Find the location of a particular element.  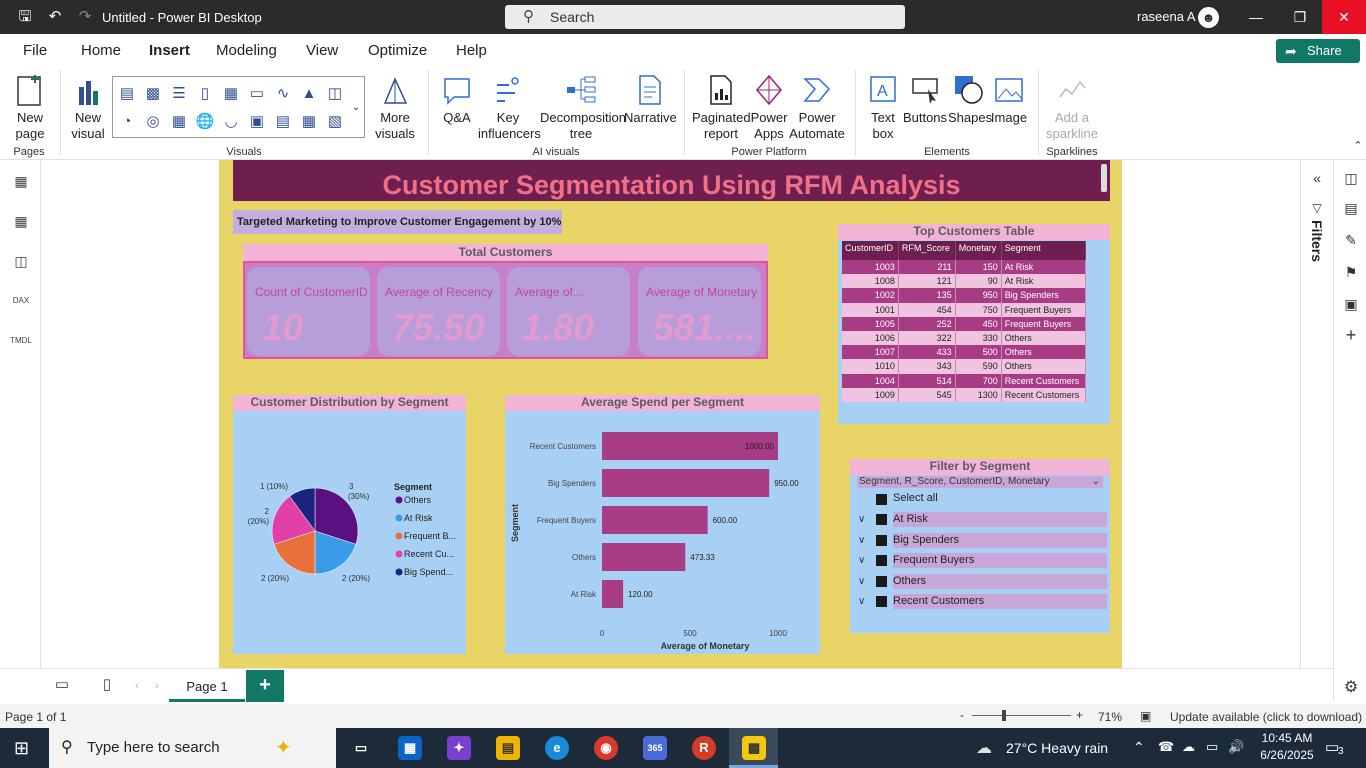

column-header: CustomerID is located at coordinates (870, 250).